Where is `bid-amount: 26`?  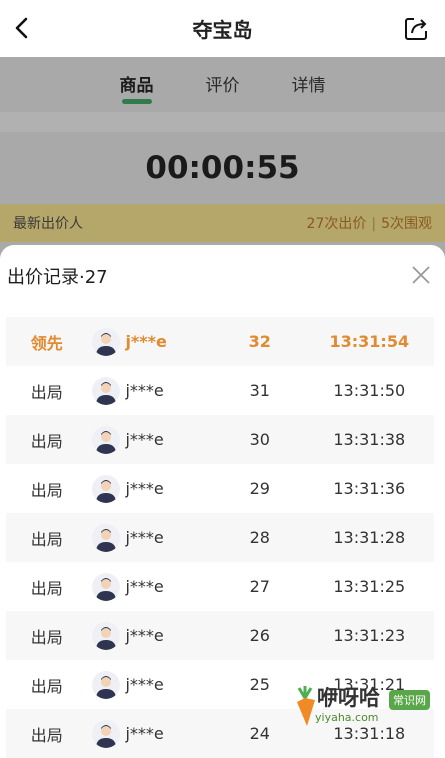
bid-amount: 26 is located at coordinates (259, 635).